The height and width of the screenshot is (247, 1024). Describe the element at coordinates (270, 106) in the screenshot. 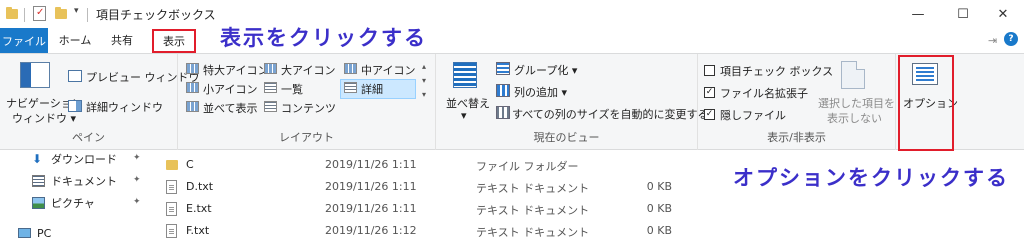

I see `content-icon` at that location.